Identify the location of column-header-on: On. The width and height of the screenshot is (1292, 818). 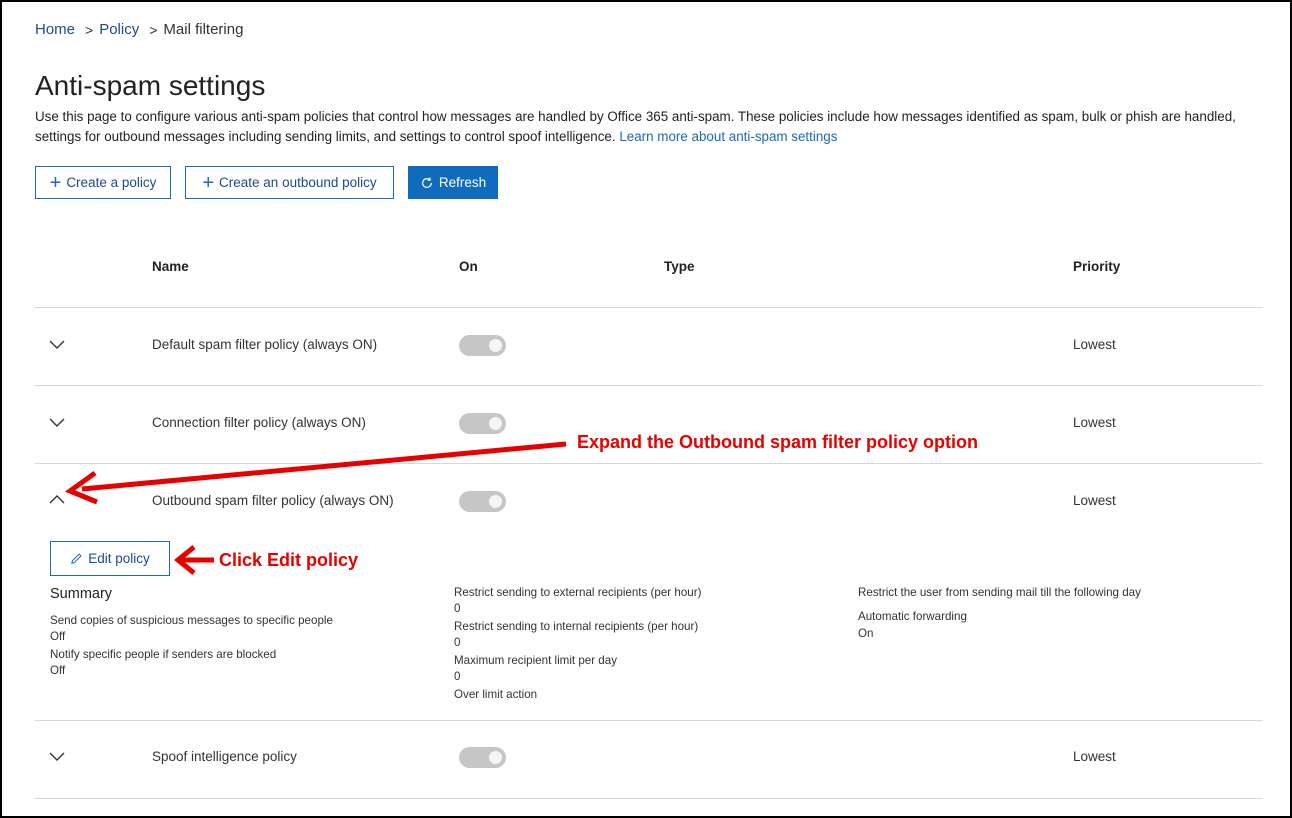
(468, 266).